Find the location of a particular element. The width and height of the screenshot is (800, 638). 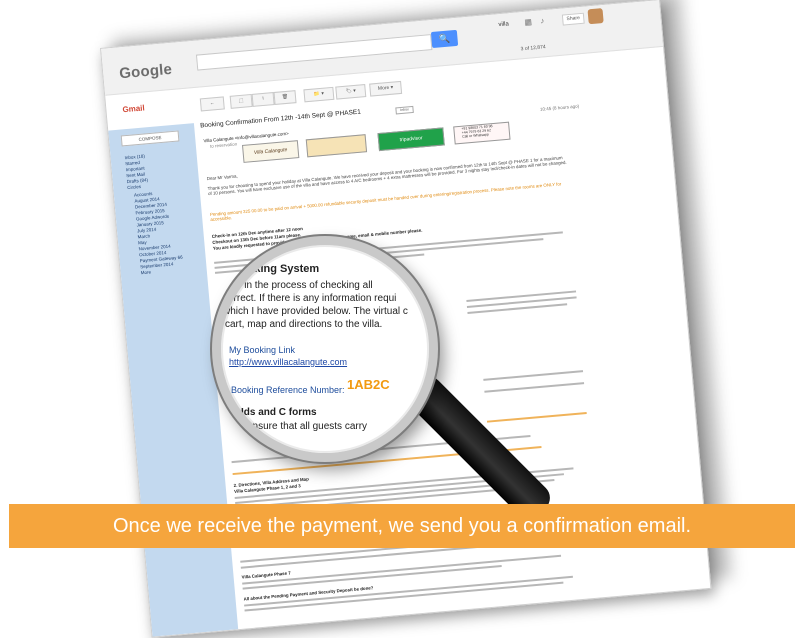

back-button: ← is located at coordinates (212, 104).